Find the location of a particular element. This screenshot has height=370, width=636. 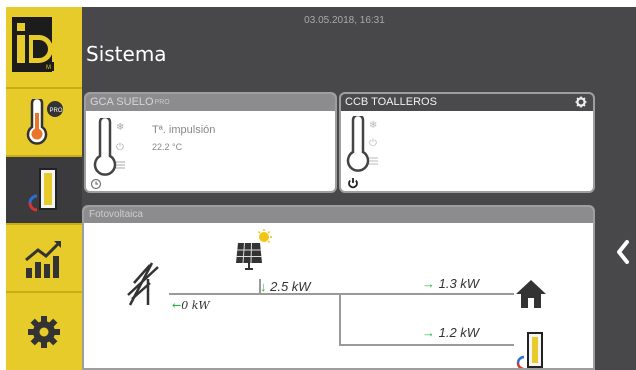

clock-icon is located at coordinates (96, 184).